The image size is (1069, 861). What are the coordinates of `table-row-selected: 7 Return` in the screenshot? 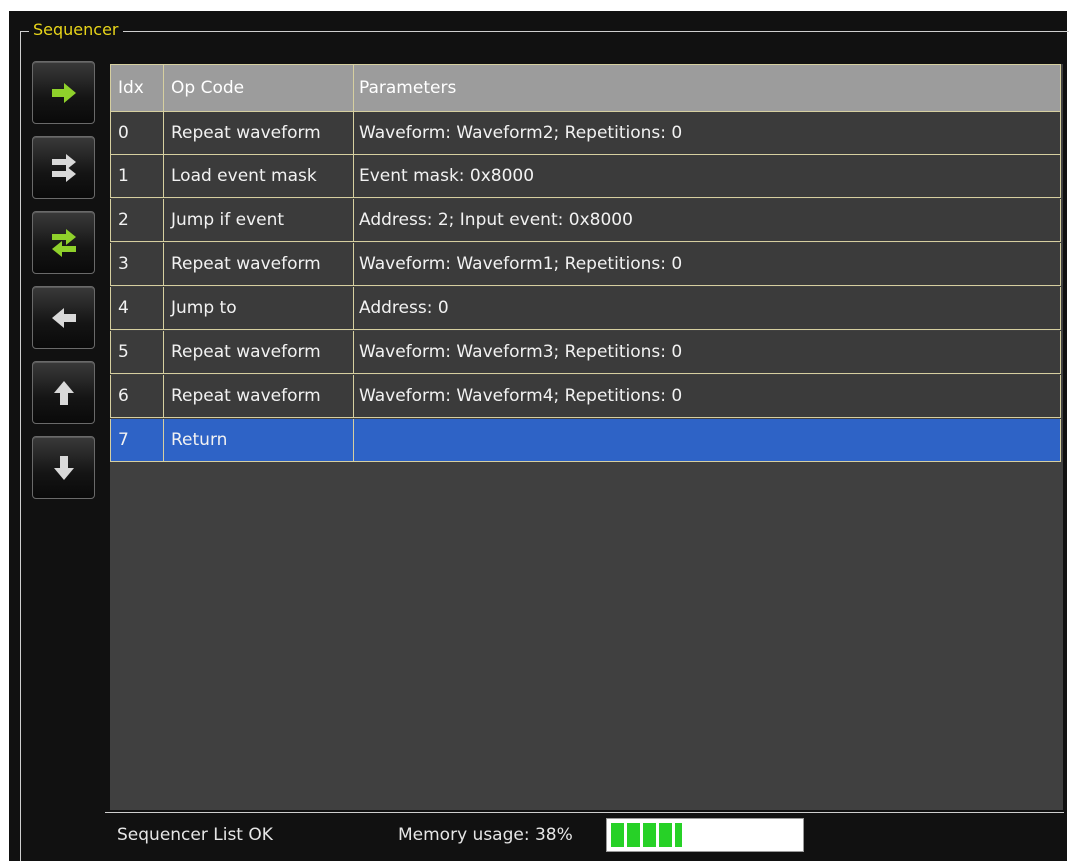 It's located at (585, 440).